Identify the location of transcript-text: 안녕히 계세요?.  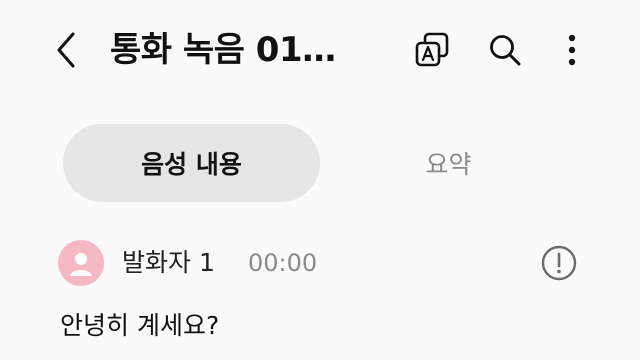
(140, 325).